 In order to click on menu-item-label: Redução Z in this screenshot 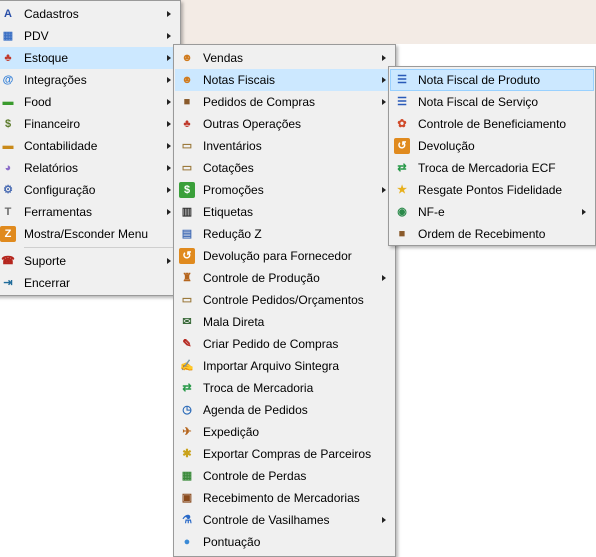, I will do `click(232, 234)`.